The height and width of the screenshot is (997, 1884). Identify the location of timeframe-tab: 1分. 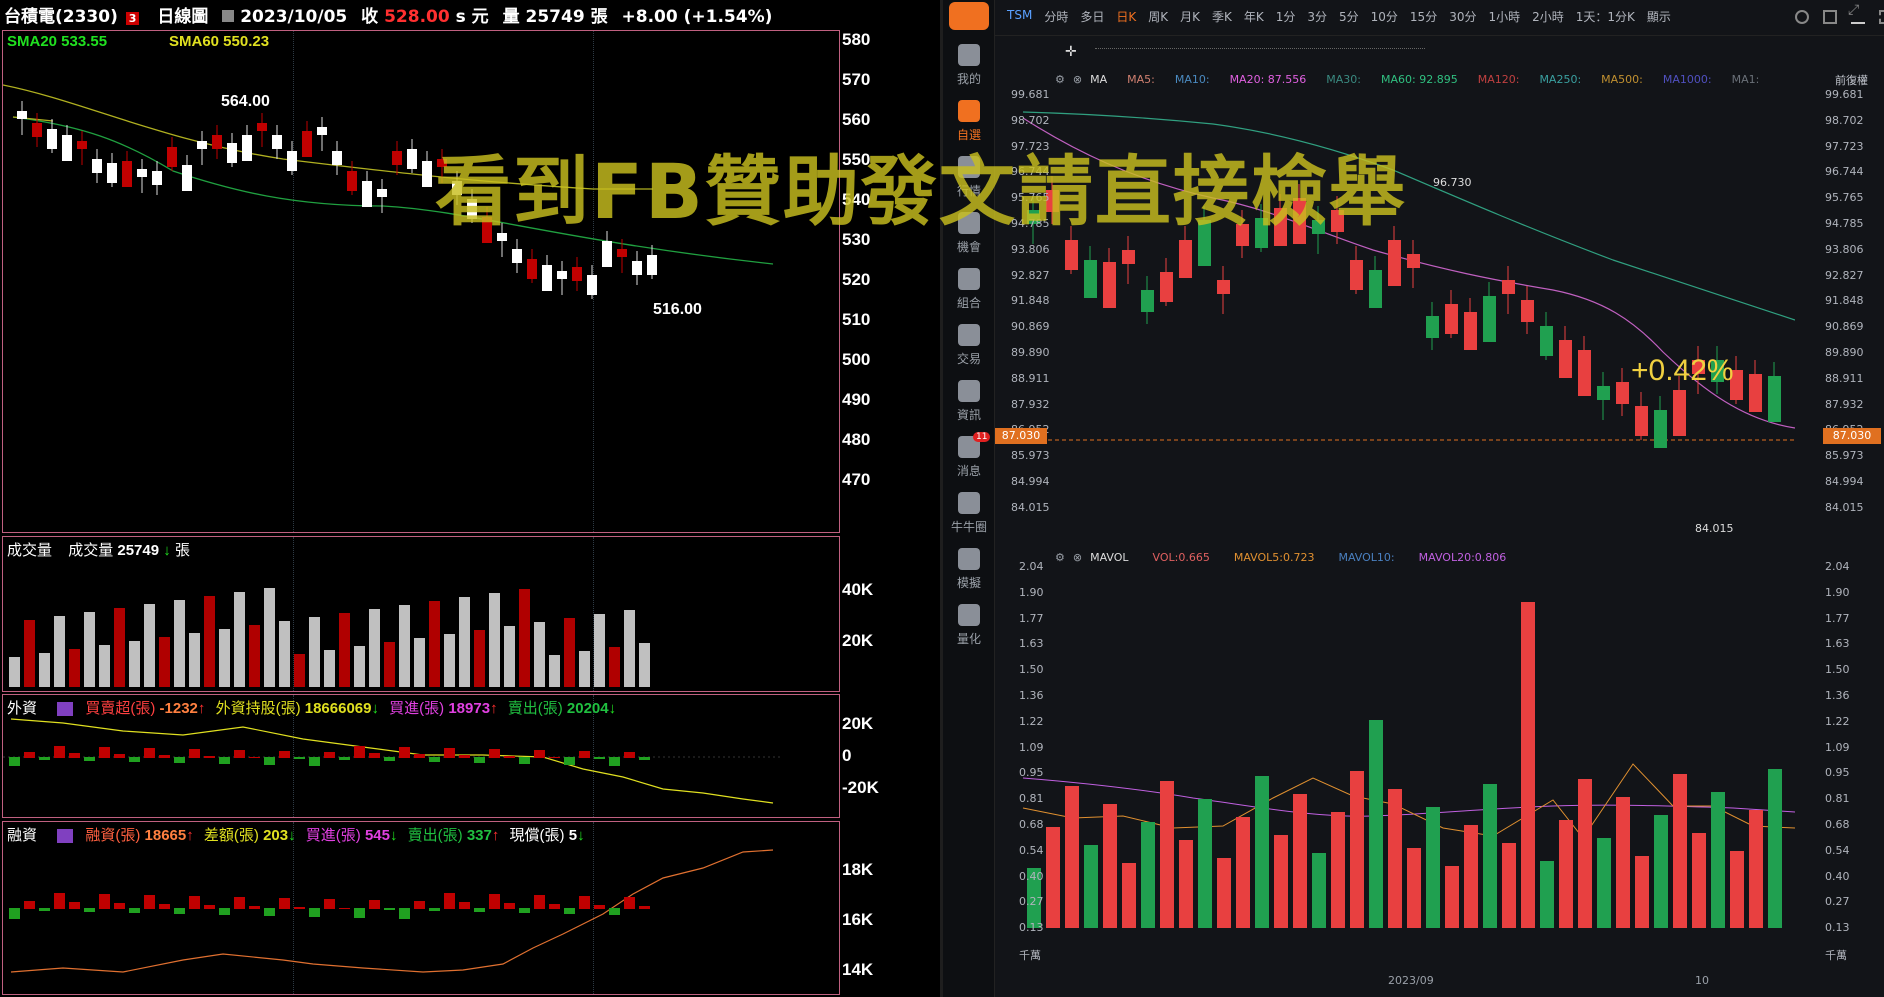
(1286, 18).